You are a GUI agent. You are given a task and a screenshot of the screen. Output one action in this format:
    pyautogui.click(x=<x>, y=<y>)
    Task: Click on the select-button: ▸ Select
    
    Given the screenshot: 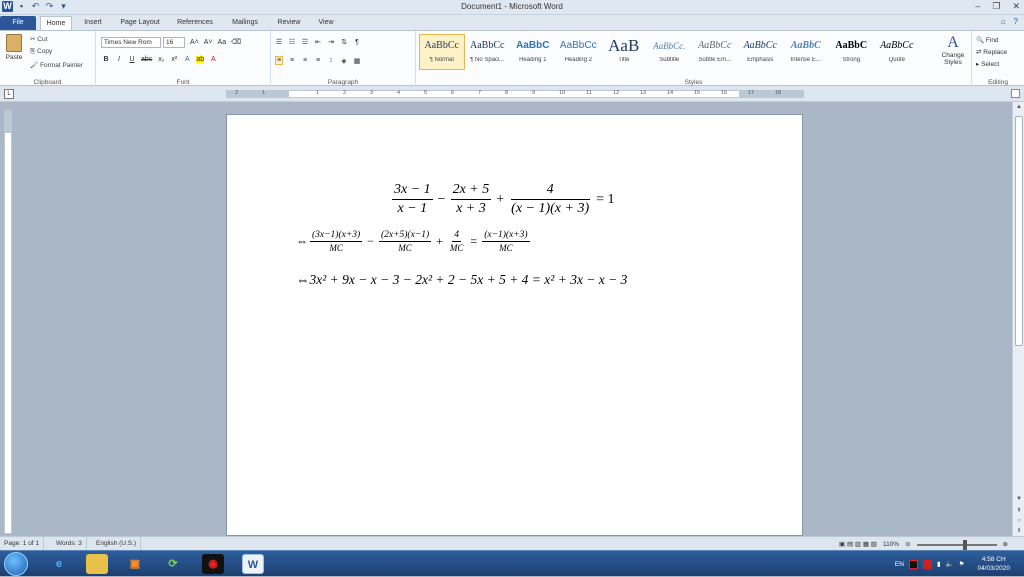 What is the action you would take?
    pyautogui.click(x=991, y=65)
    